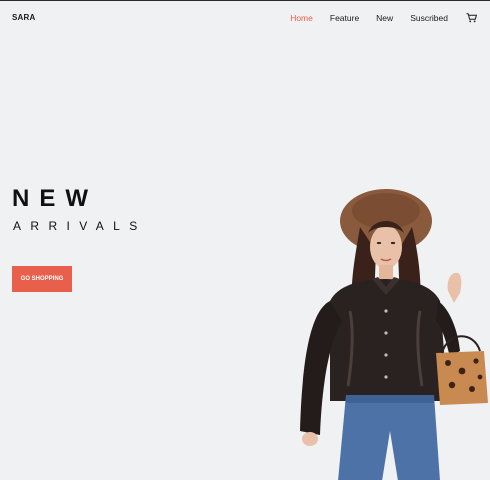 Image resolution: width=490 pixels, height=480 pixels. I want to click on nav-new: New, so click(384, 18).